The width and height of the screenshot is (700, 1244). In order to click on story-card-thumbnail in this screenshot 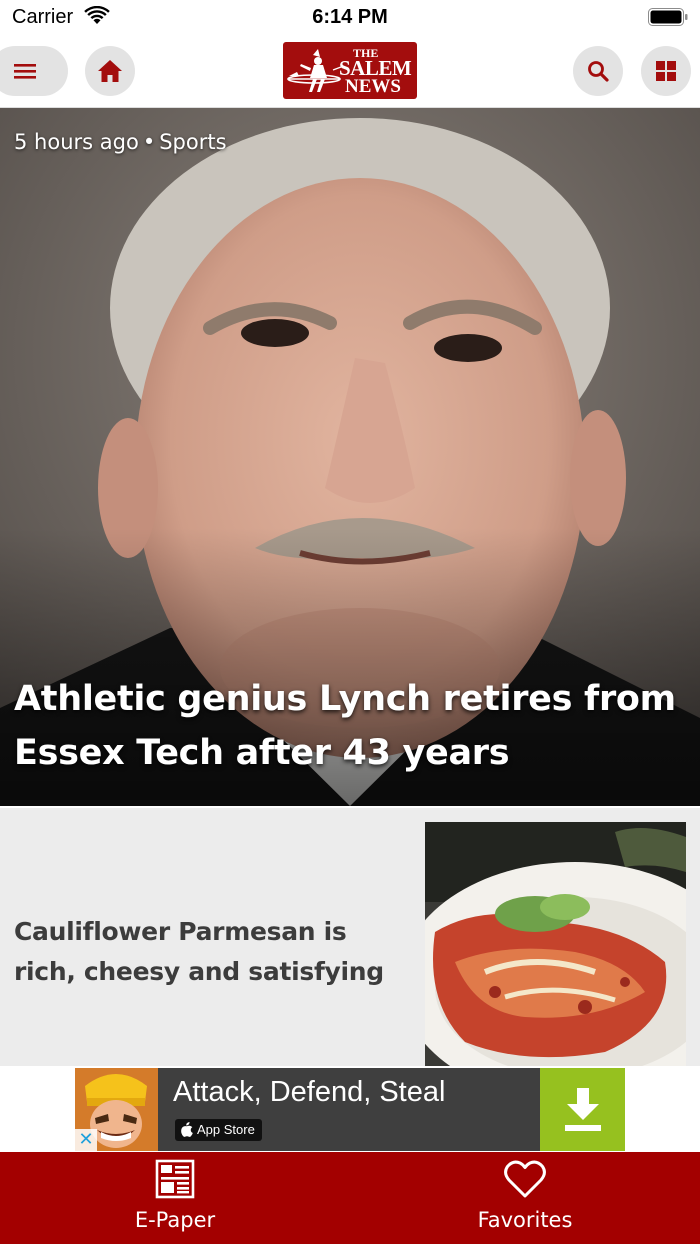, I will do `click(555, 944)`.